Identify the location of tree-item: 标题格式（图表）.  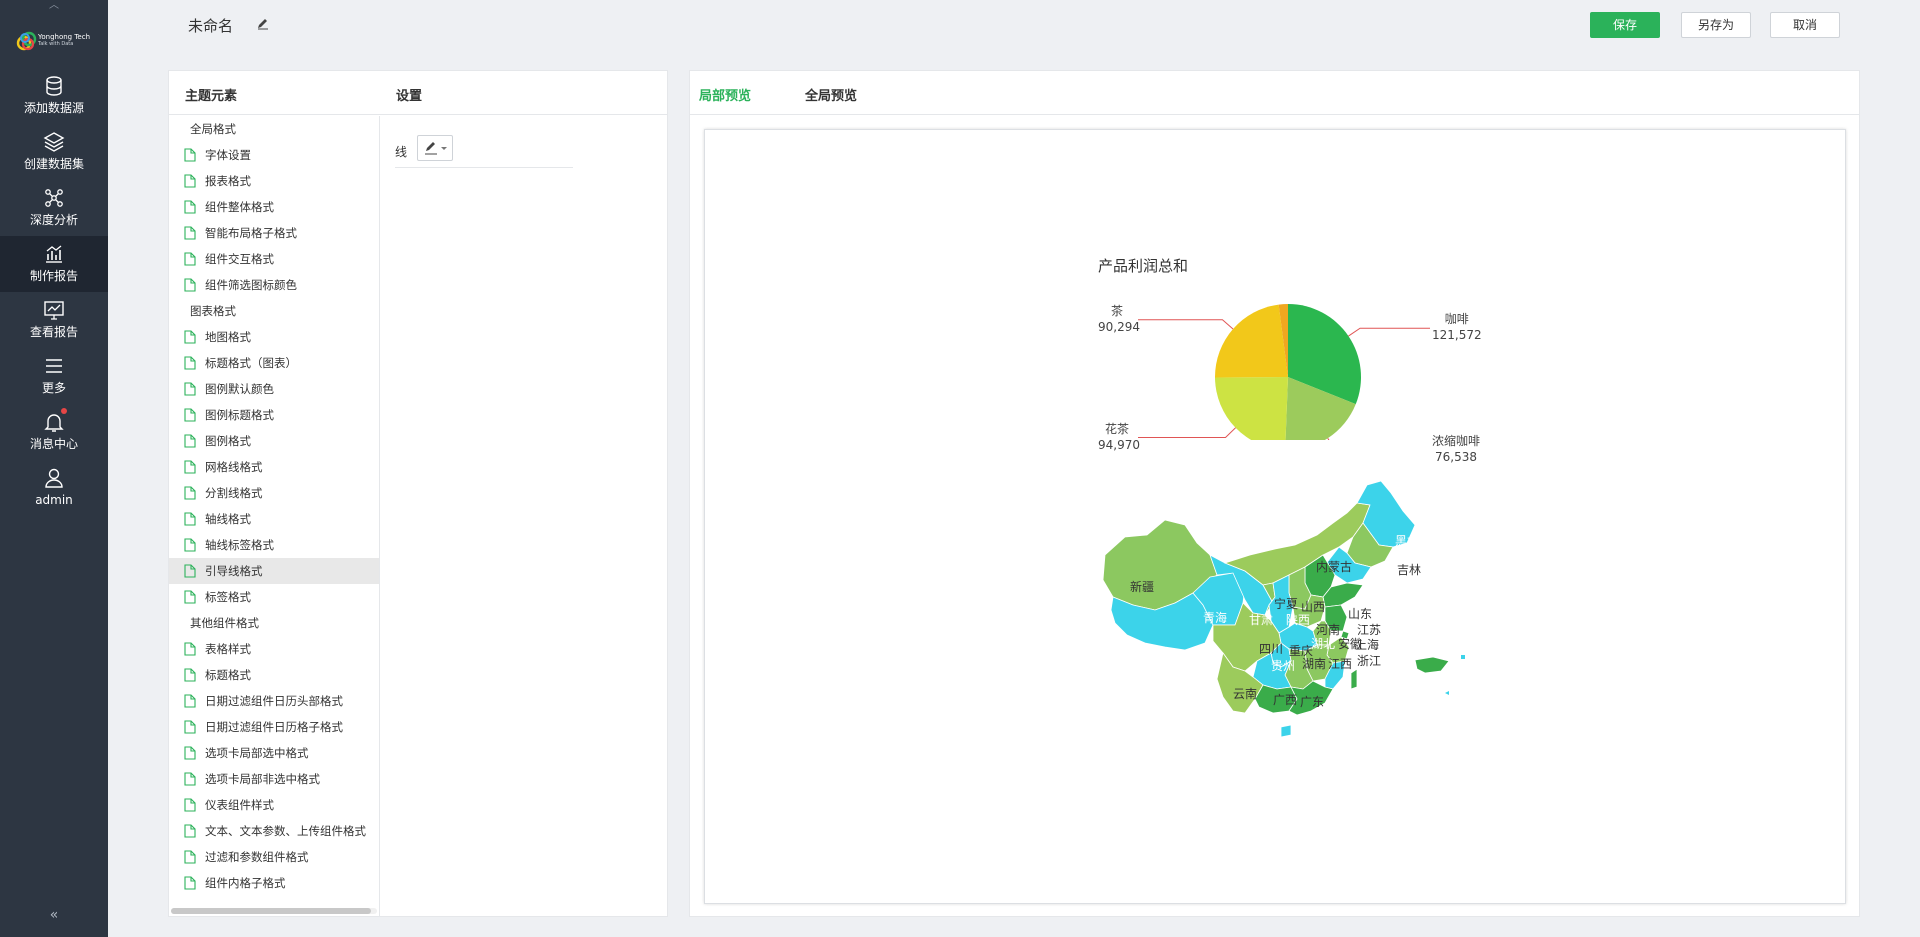
(274, 363).